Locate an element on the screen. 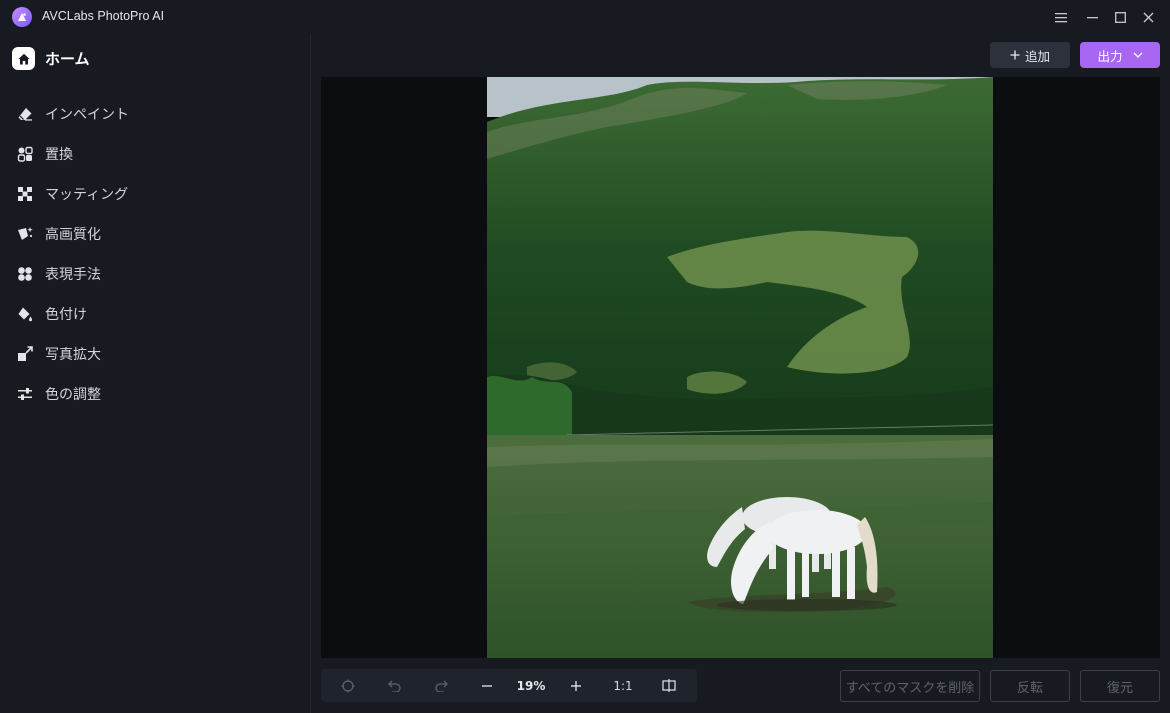  shapes-icon is located at coordinates (24, 154).